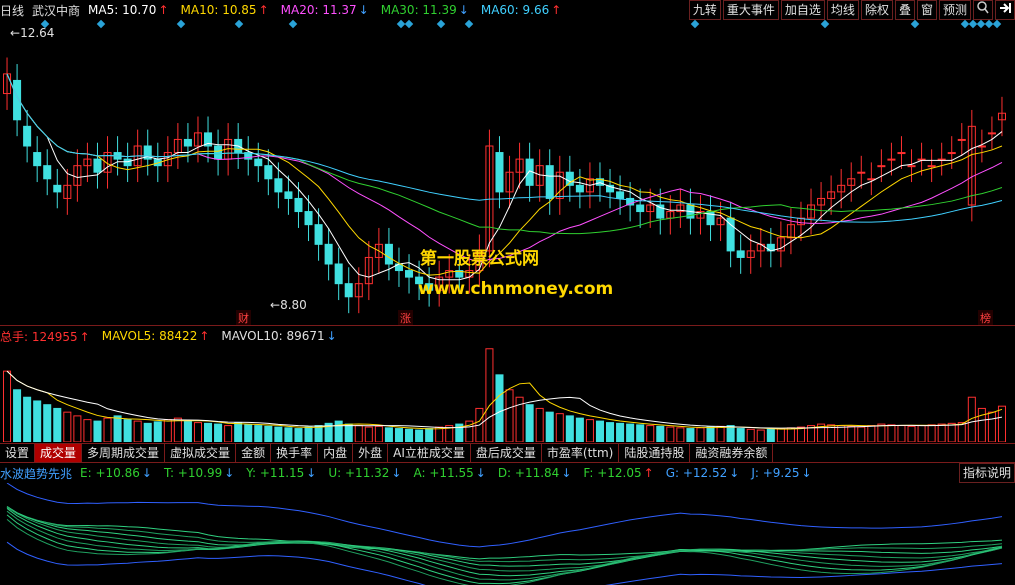 This screenshot has width=1015, height=585. I want to click on period-label-text: 日线, so click(12, 10).